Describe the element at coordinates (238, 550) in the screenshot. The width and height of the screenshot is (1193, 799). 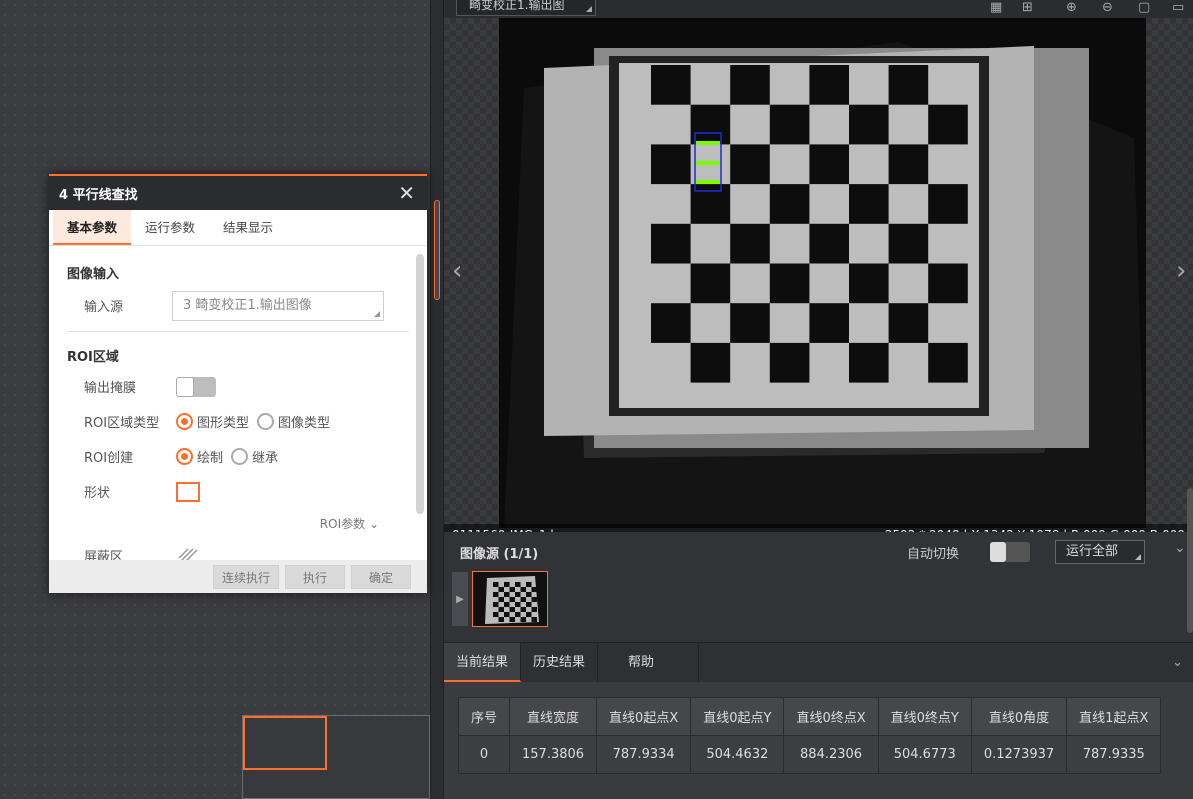
I see `mask-area-row: 屏蔽区` at that location.